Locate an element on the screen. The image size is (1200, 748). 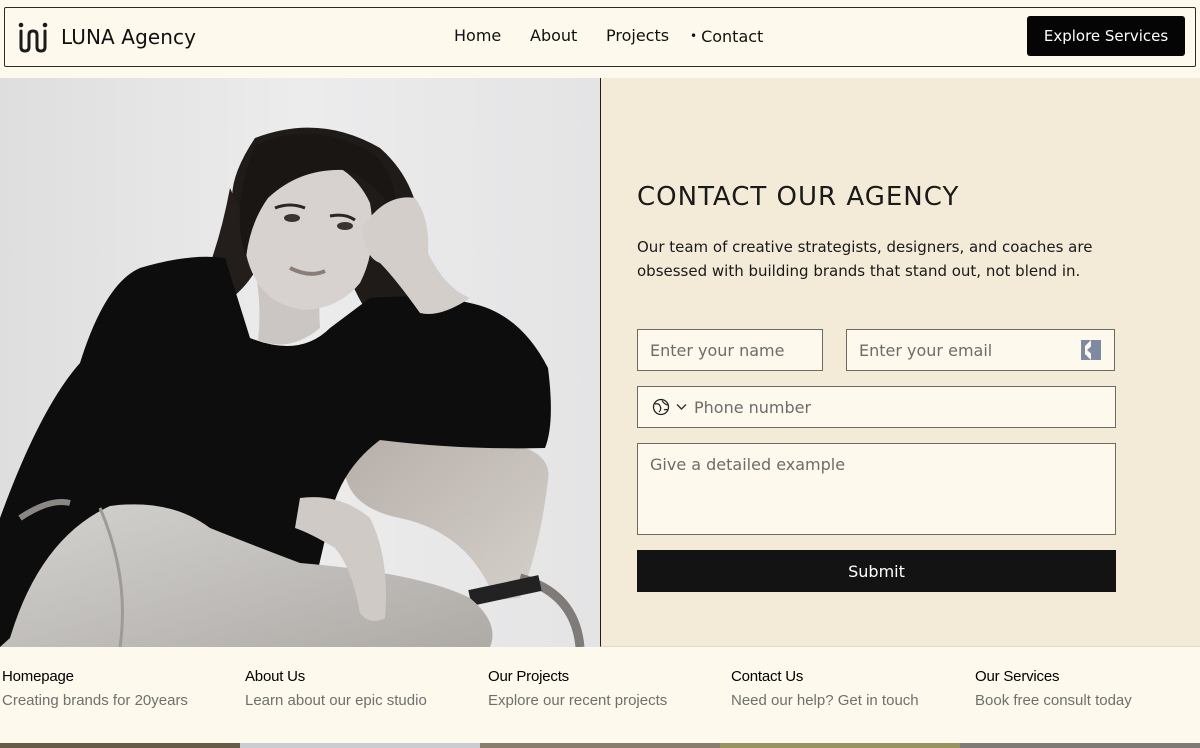
nav-contact-link: • Contact is located at coordinates (726, 36).